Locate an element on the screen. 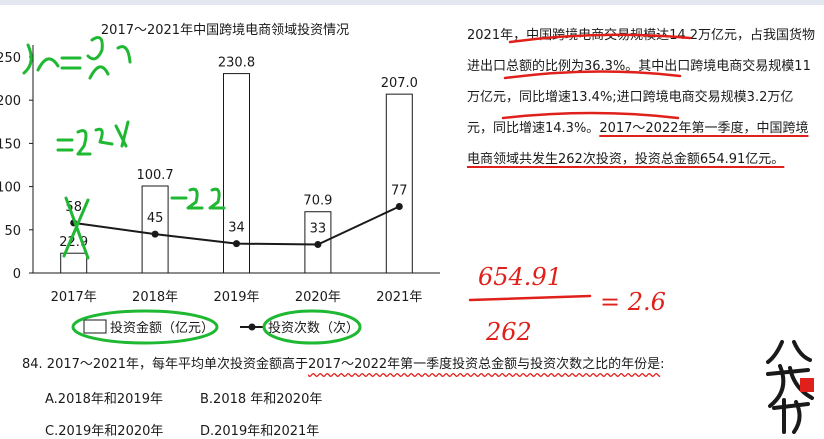  bar-value-label: 70.9 is located at coordinates (317, 201).